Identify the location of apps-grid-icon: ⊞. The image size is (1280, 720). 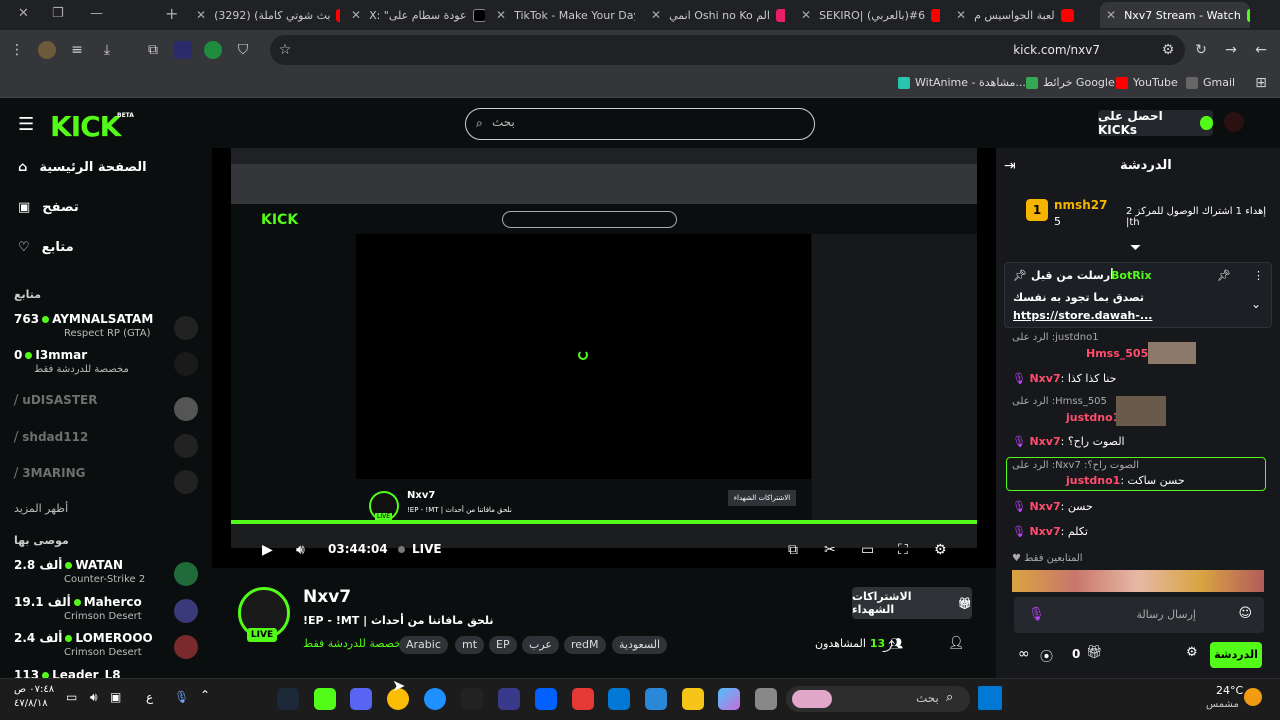
(1261, 83).